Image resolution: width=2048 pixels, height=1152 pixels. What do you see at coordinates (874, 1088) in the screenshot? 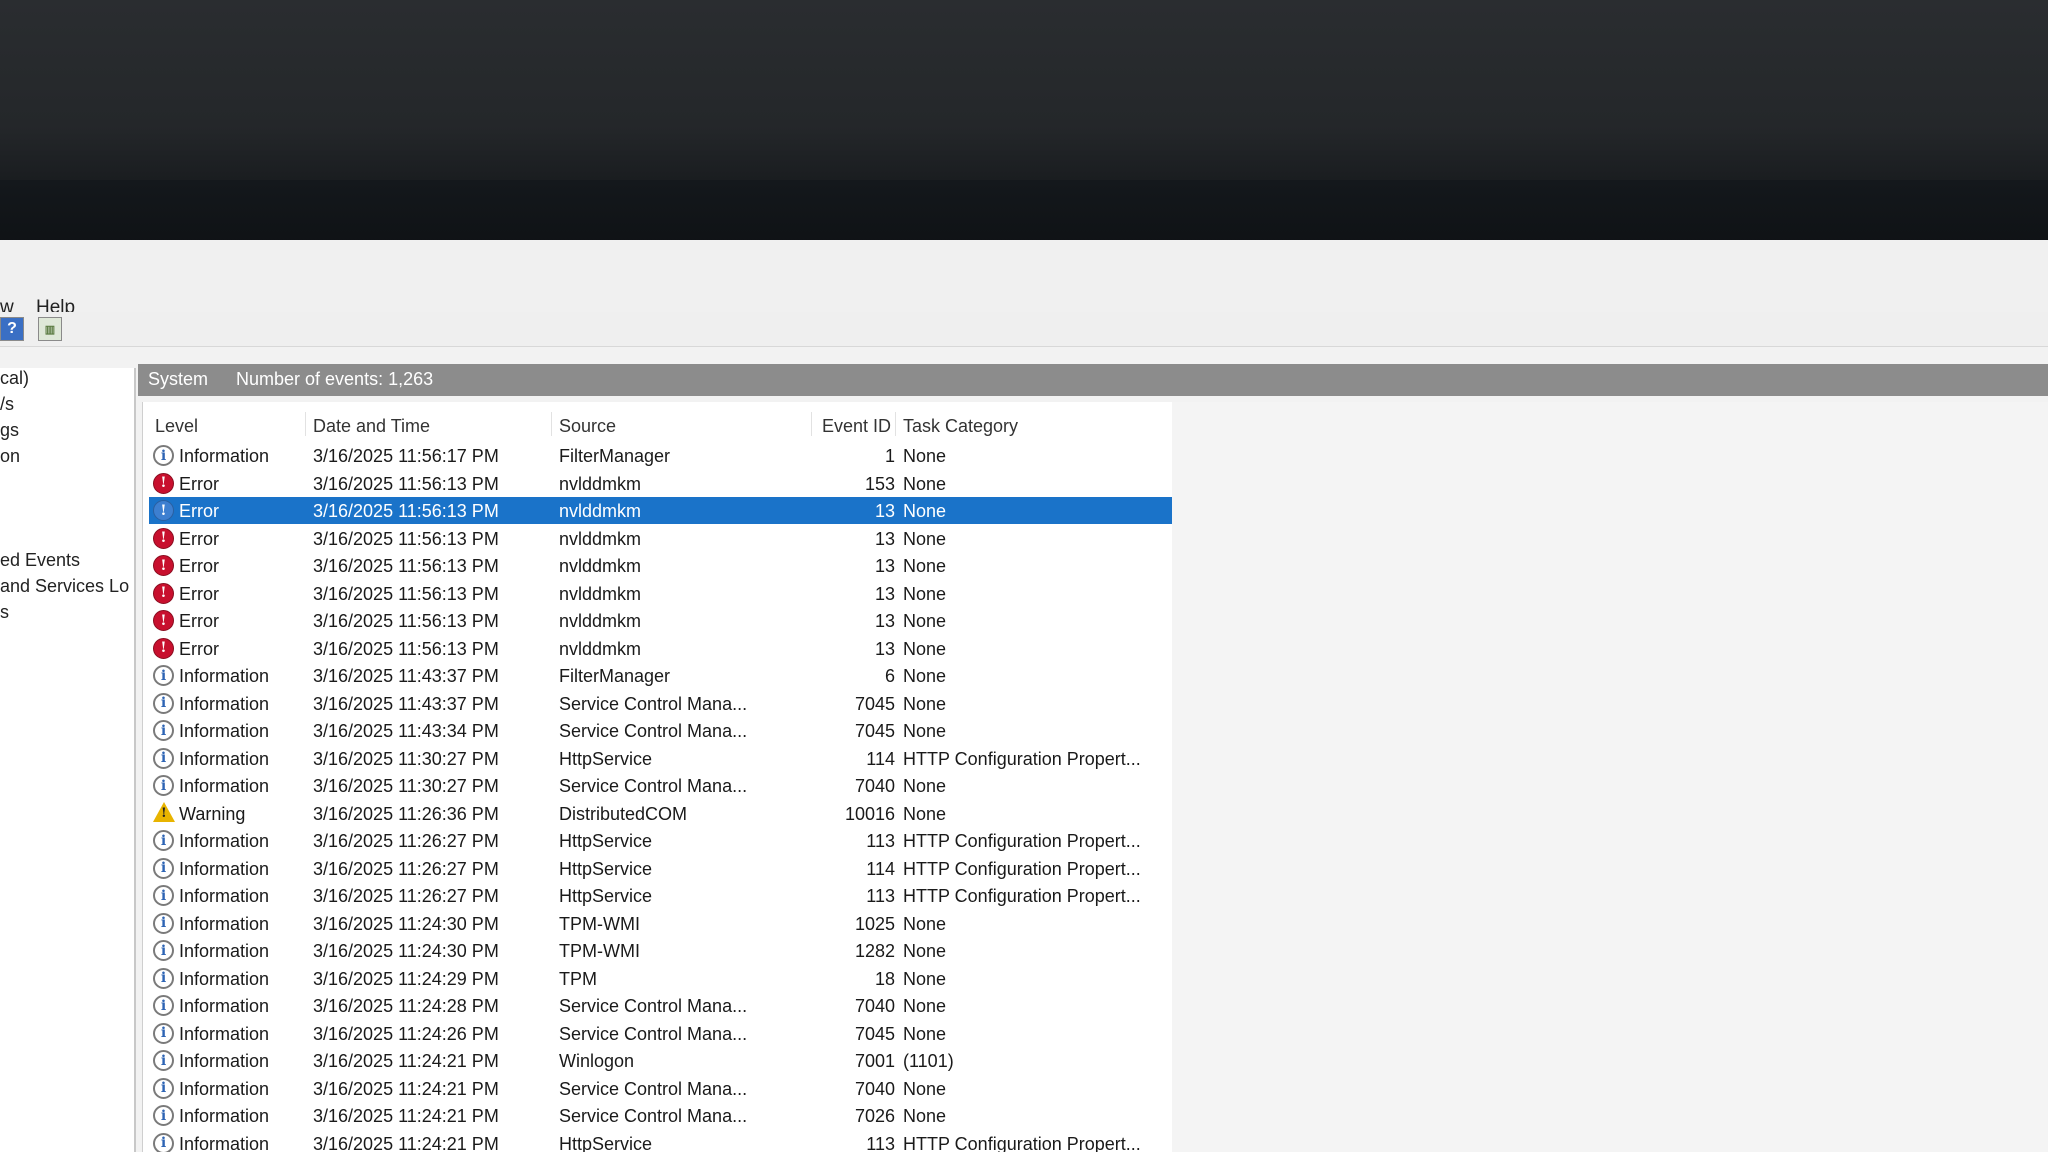
I see `event-id: 7040` at bounding box center [874, 1088].